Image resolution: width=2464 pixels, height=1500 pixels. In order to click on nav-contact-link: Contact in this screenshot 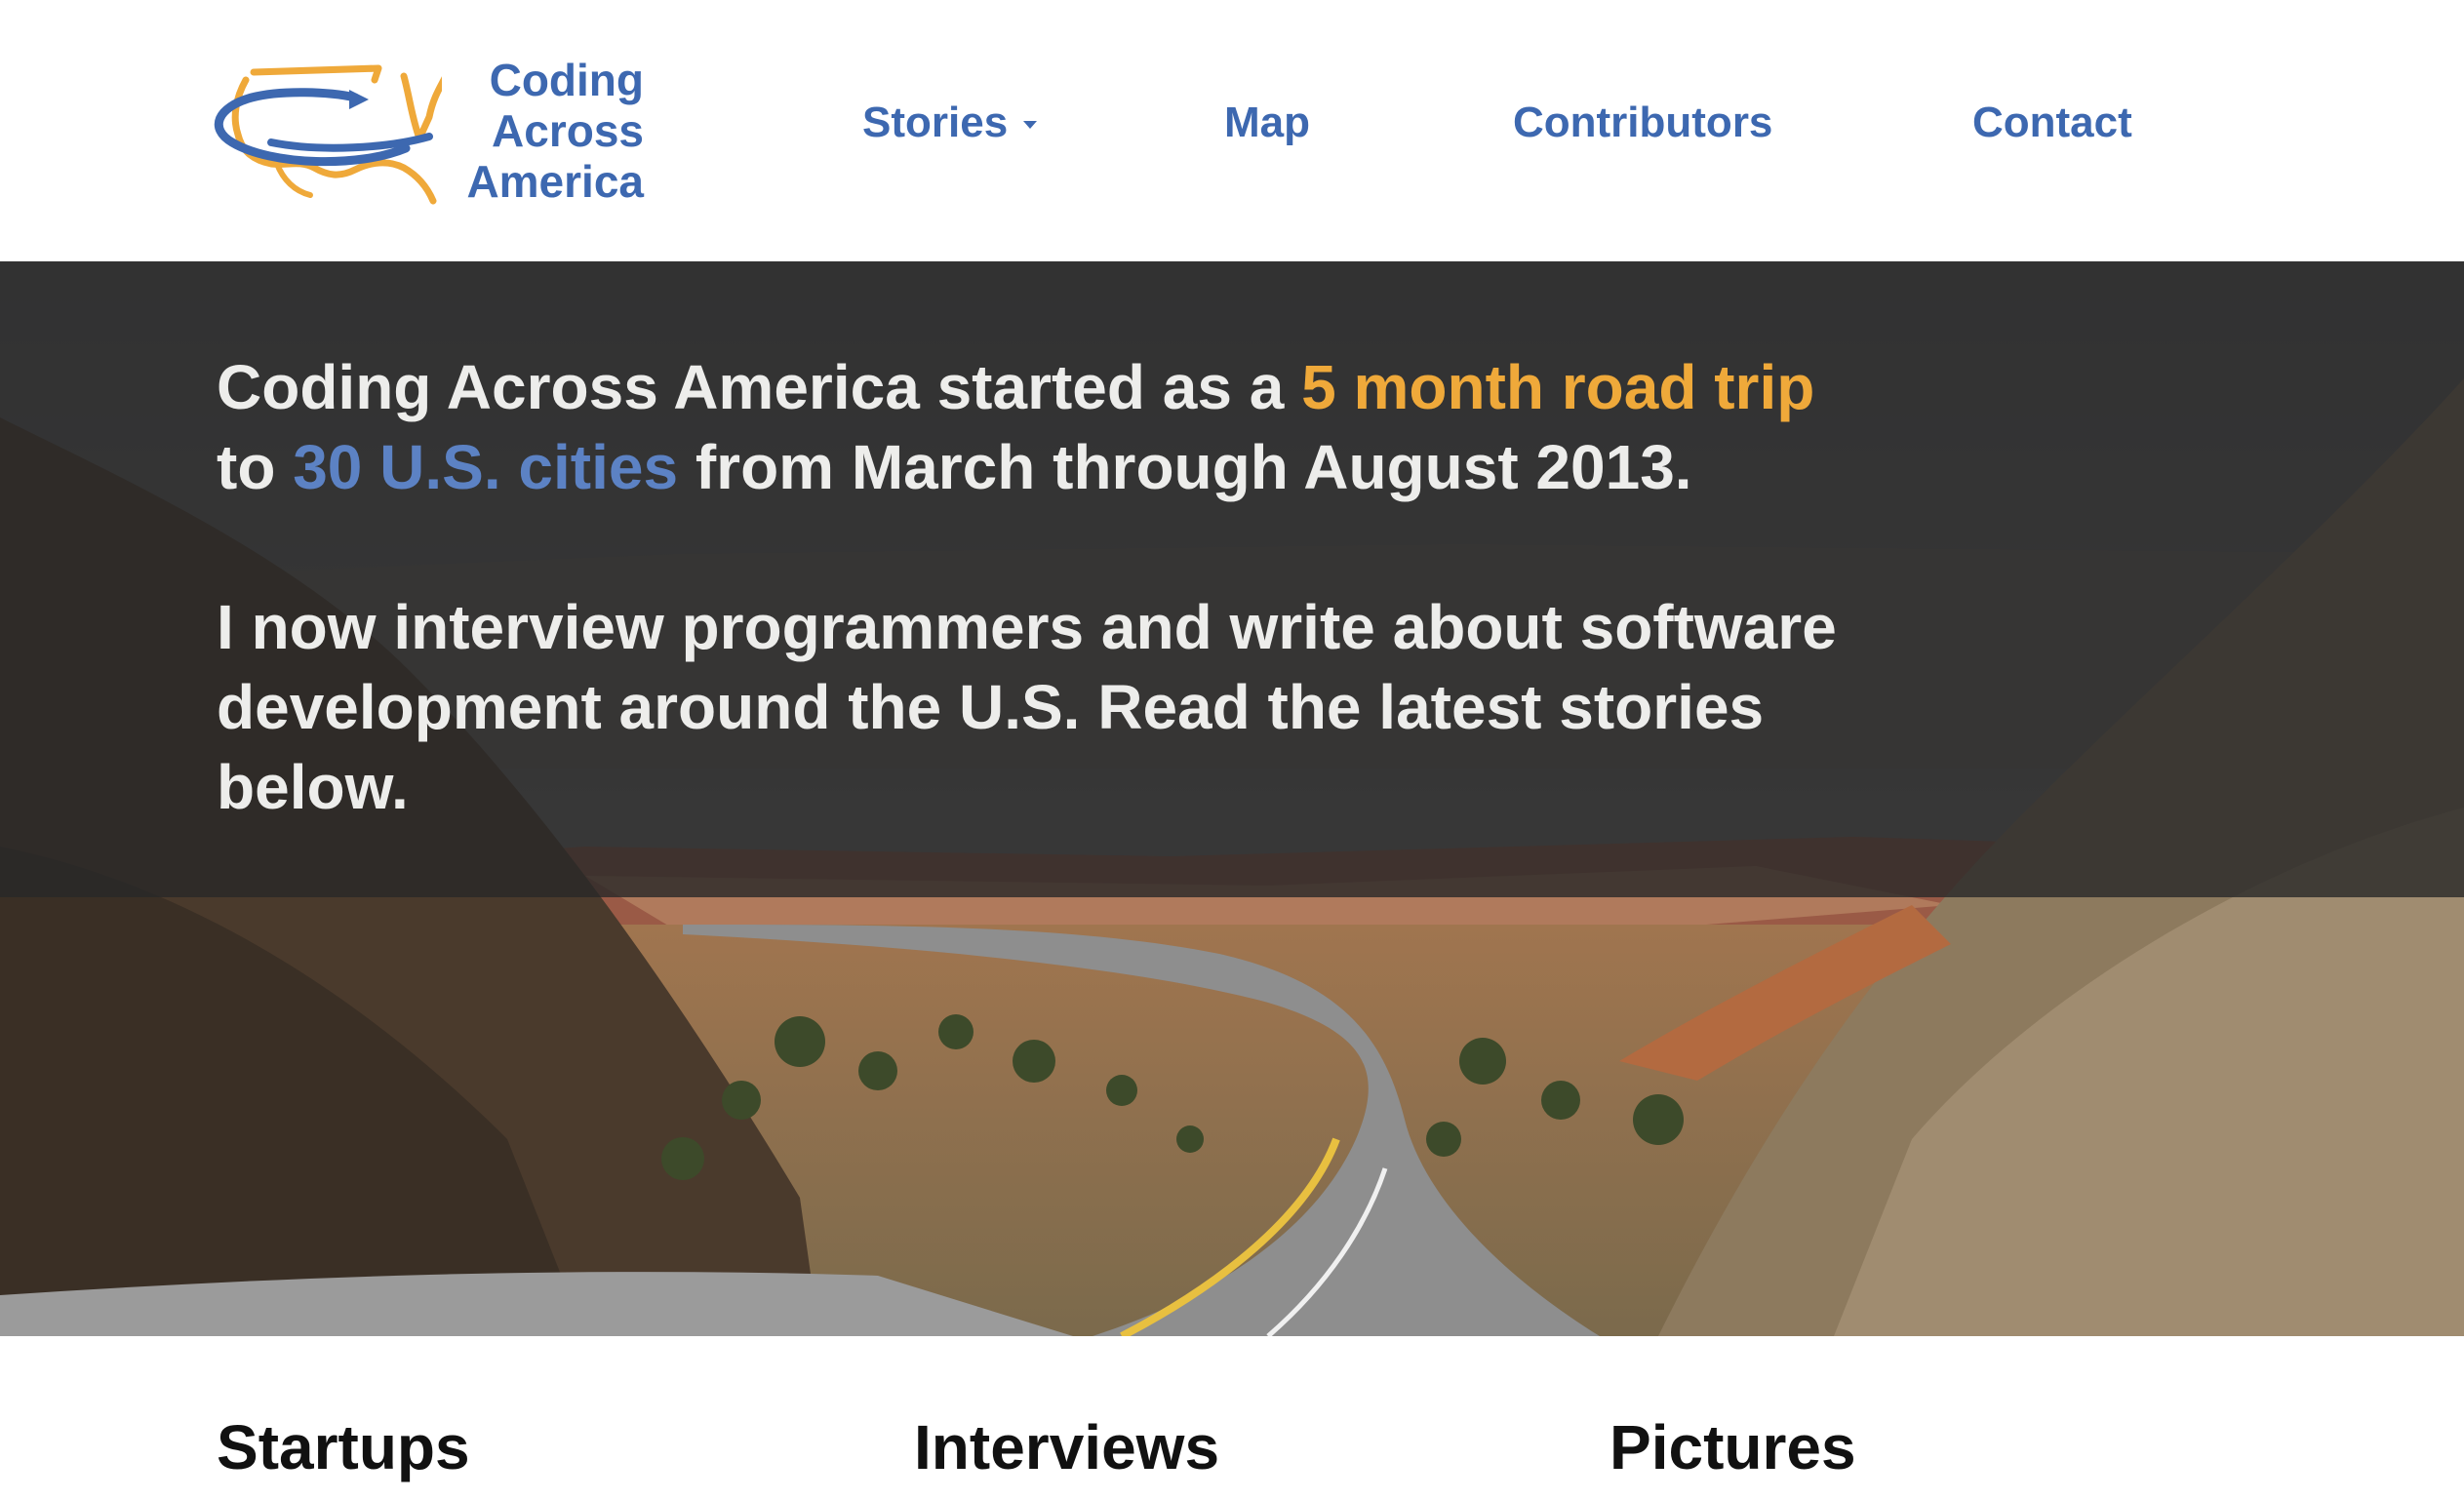, I will do `click(2052, 123)`.